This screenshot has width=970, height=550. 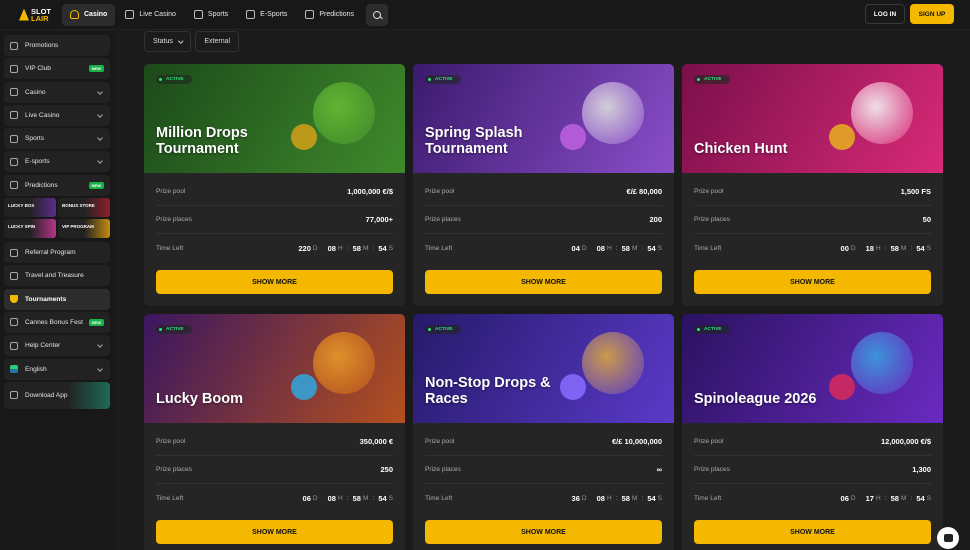 I want to click on external-filter: External, so click(x=217, y=41).